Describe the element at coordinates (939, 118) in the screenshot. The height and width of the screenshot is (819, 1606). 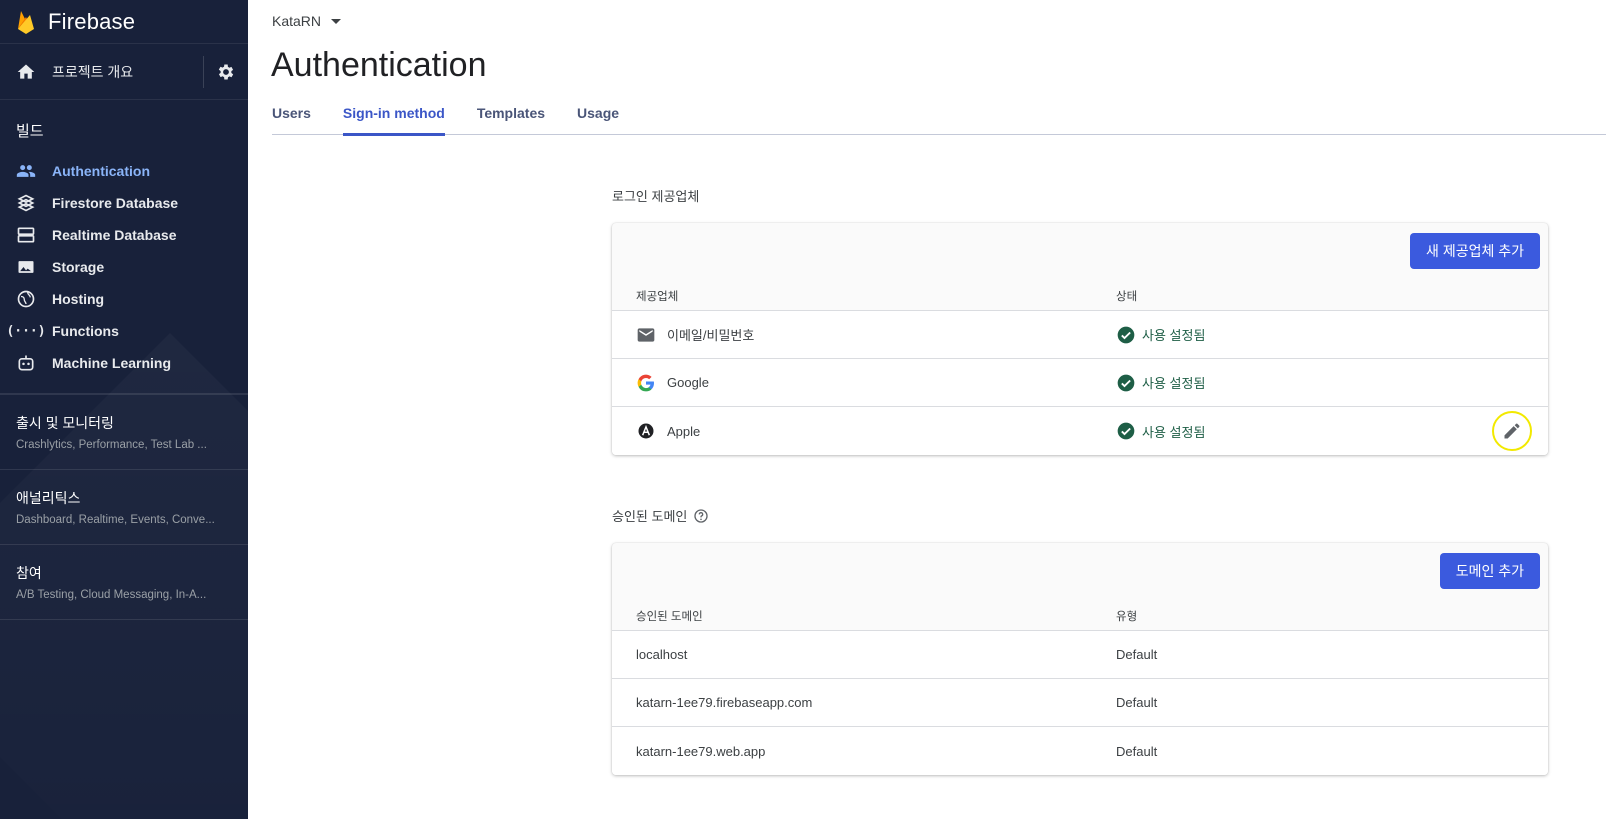
I see `tab-bar: Users Sign-in method Templates Usage` at that location.